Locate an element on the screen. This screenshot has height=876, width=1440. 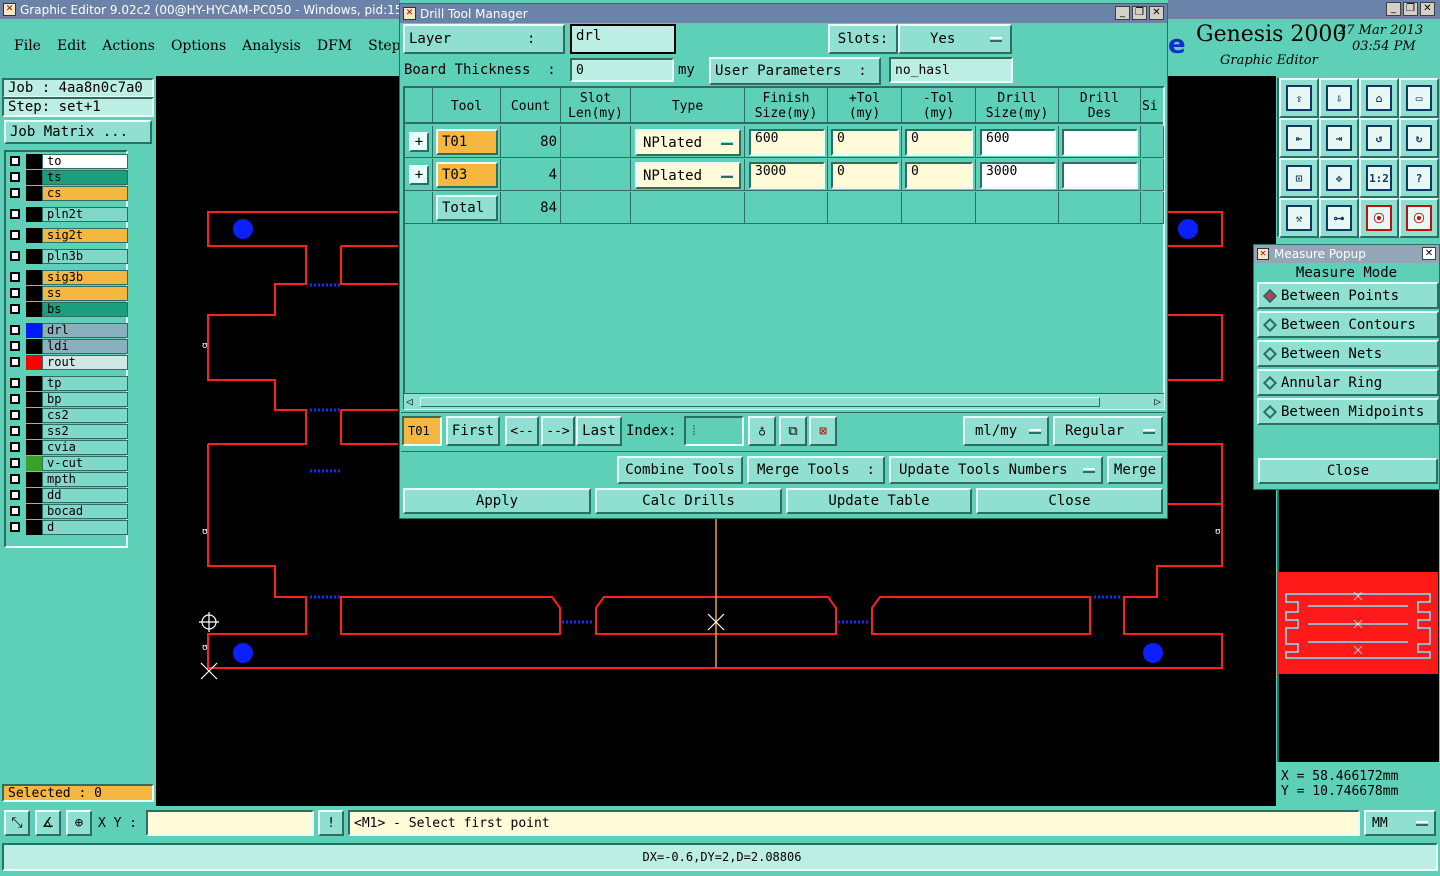
layer-row-rout: rout is located at coordinates (67, 362).